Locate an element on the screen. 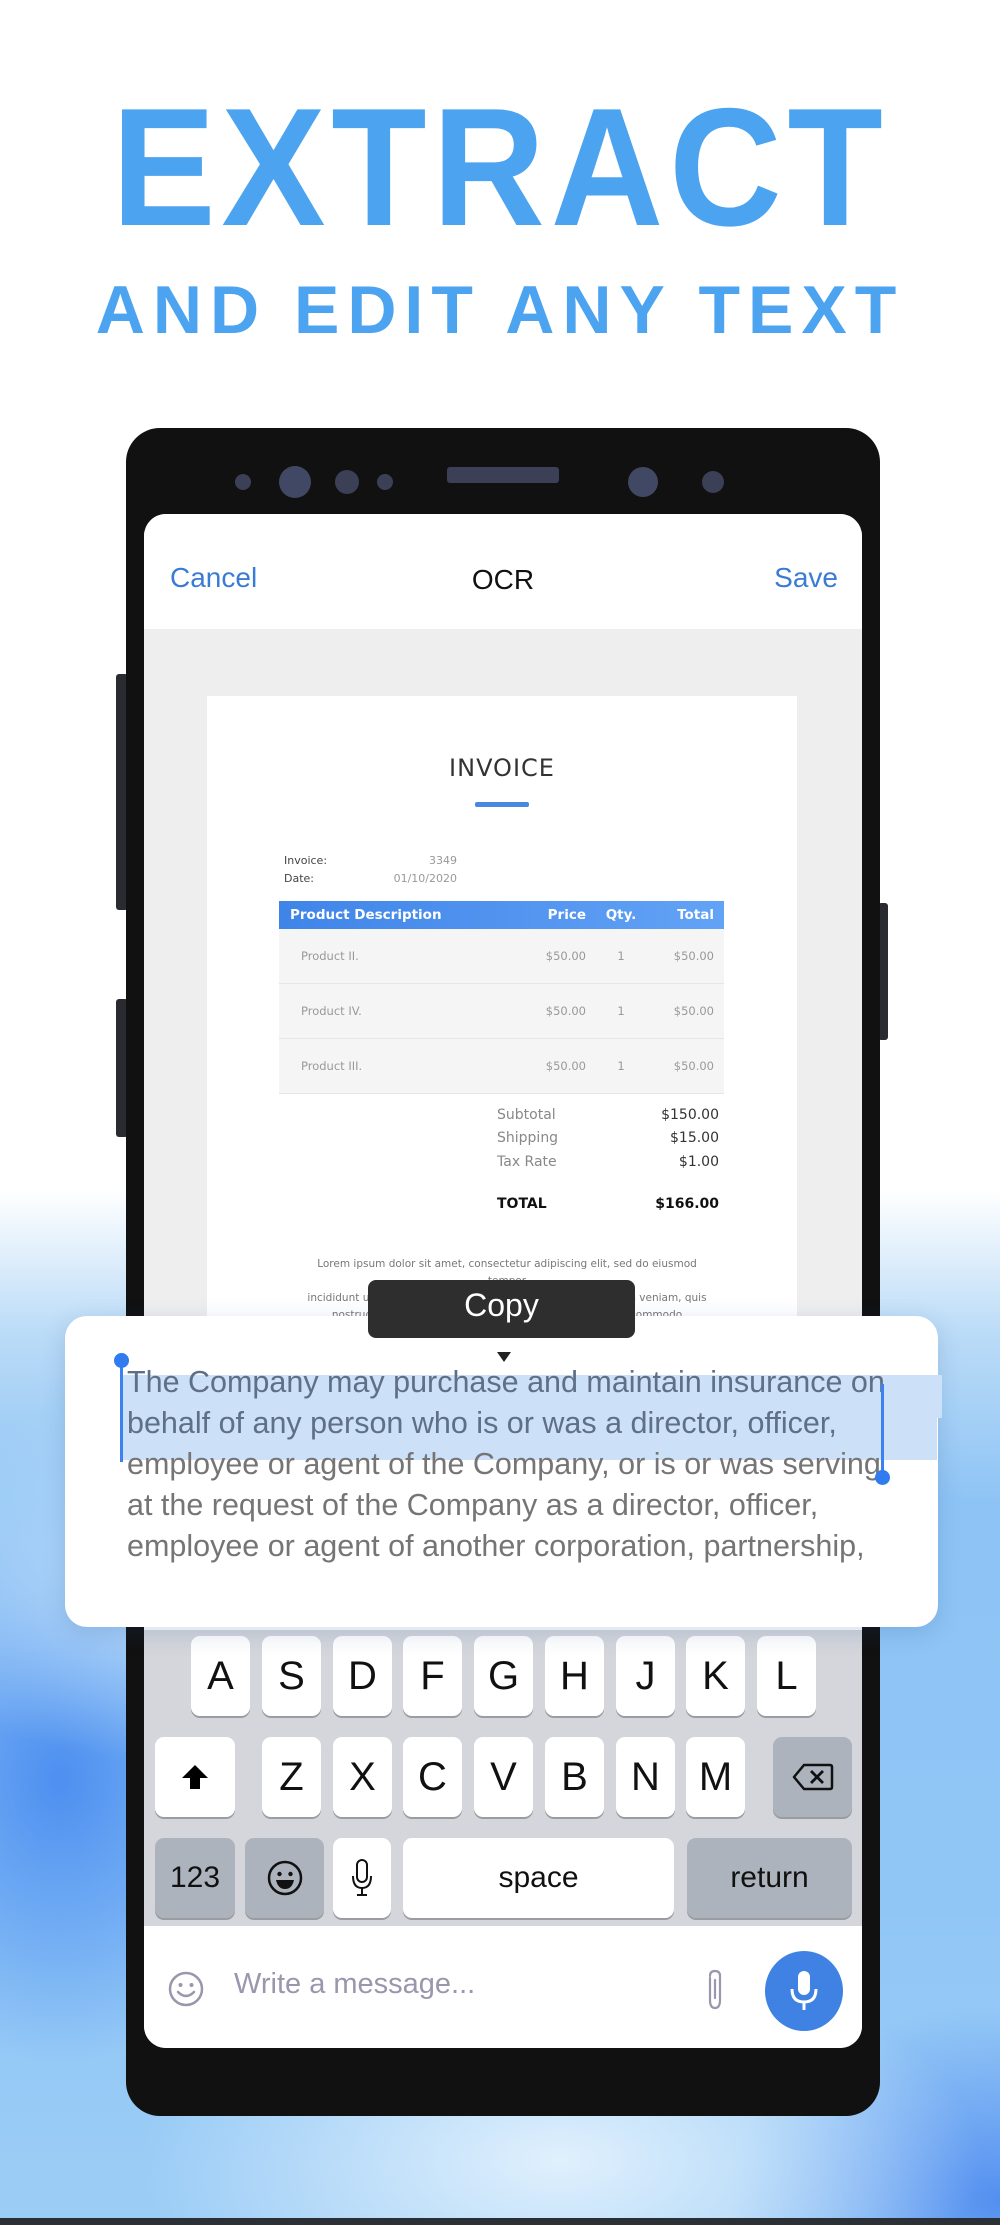 Image resolution: width=1000 pixels, height=2225 pixels. emoji-key is located at coordinates (284, 1878).